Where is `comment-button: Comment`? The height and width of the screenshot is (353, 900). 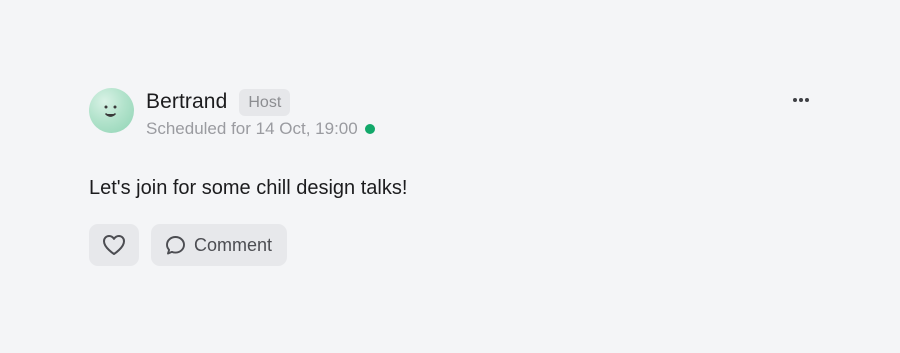 comment-button: Comment is located at coordinates (219, 245).